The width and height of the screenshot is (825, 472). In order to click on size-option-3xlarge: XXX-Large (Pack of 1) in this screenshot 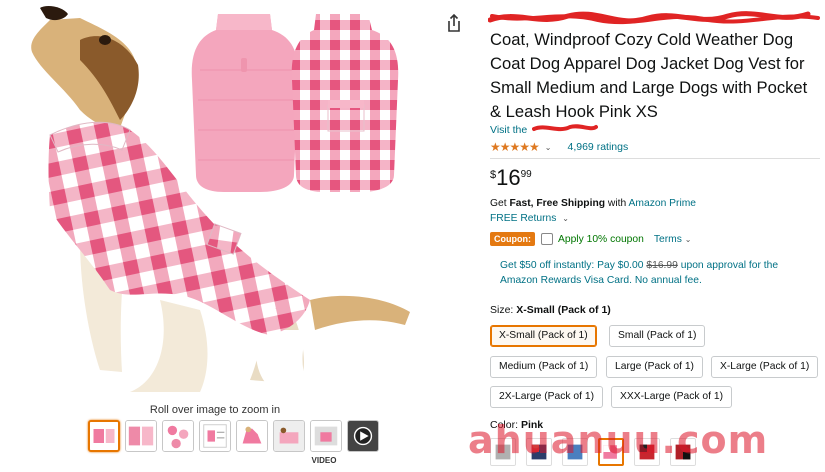, I will do `click(672, 397)`.